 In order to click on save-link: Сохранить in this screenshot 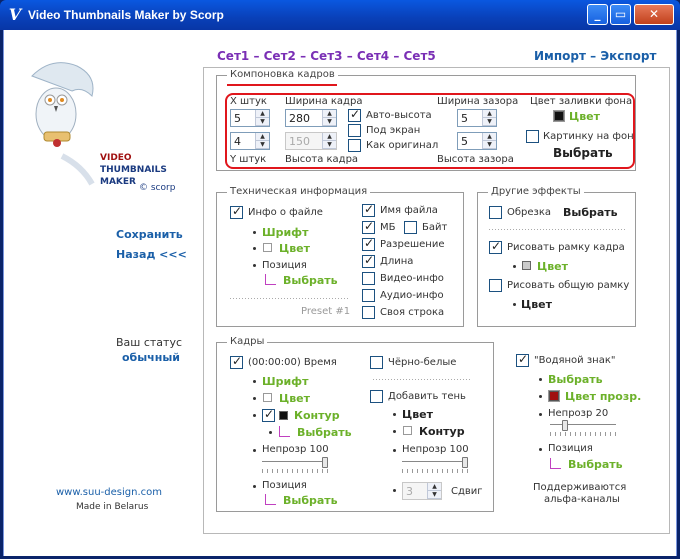, I will do `click(149, 234)`.